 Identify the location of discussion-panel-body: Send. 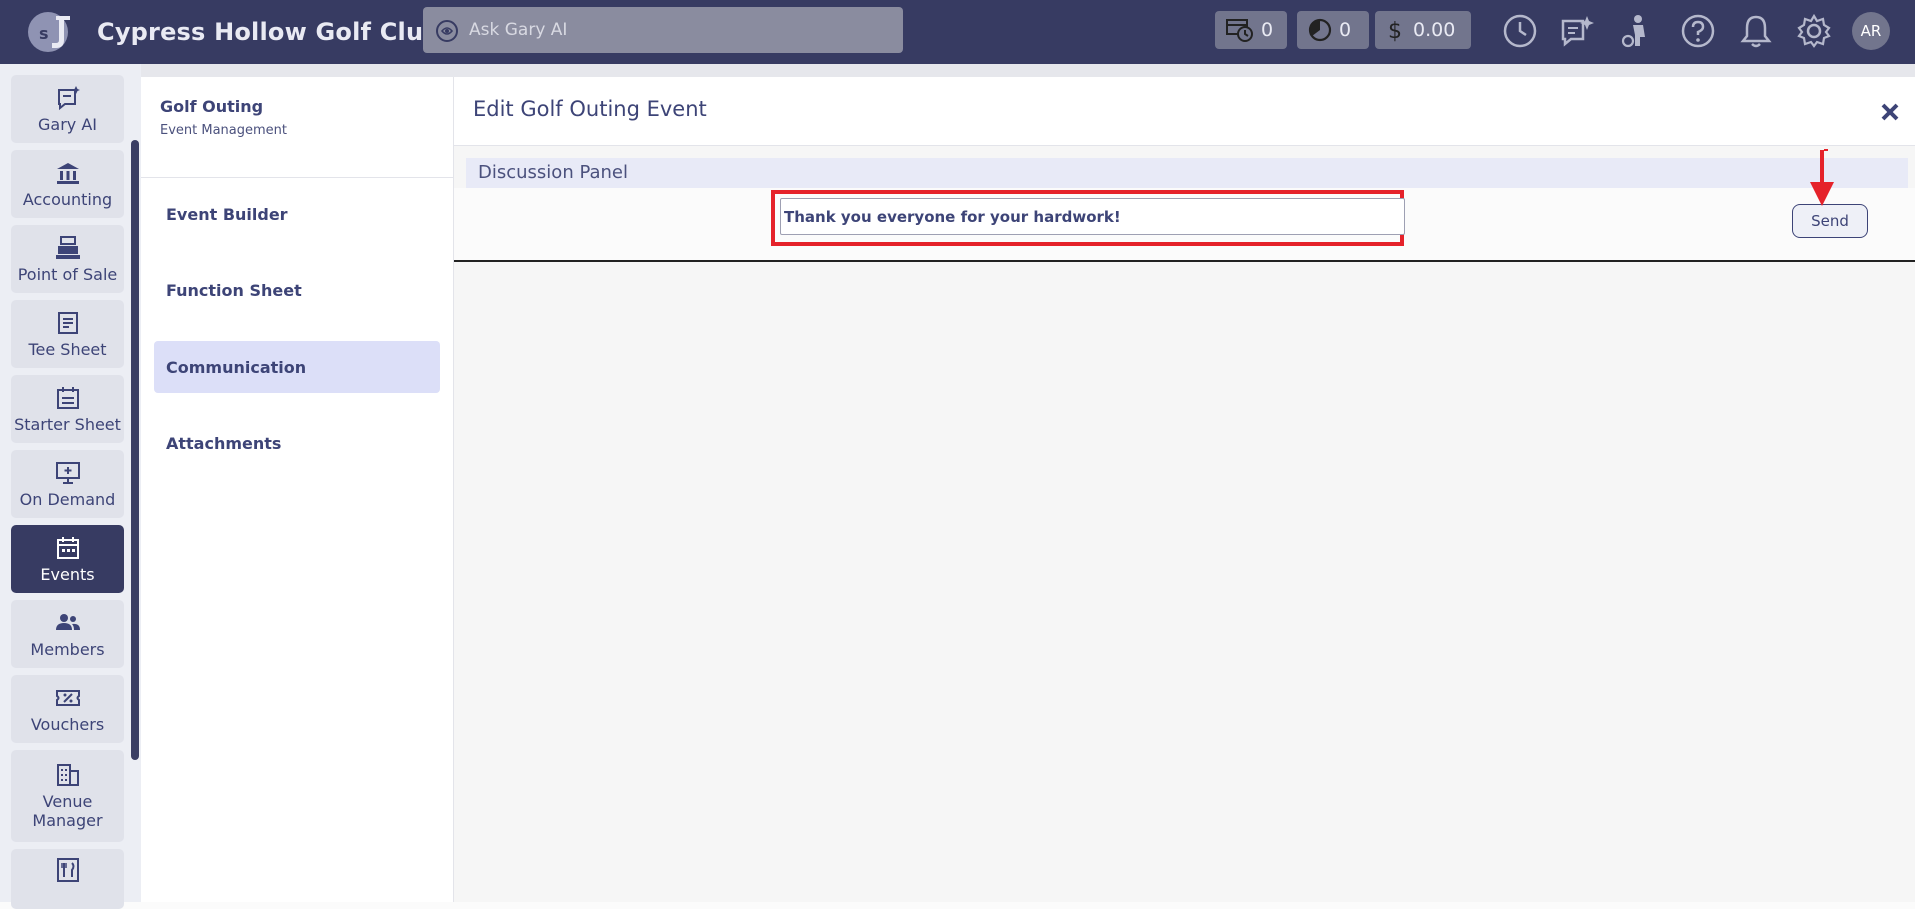
(1184, 225).